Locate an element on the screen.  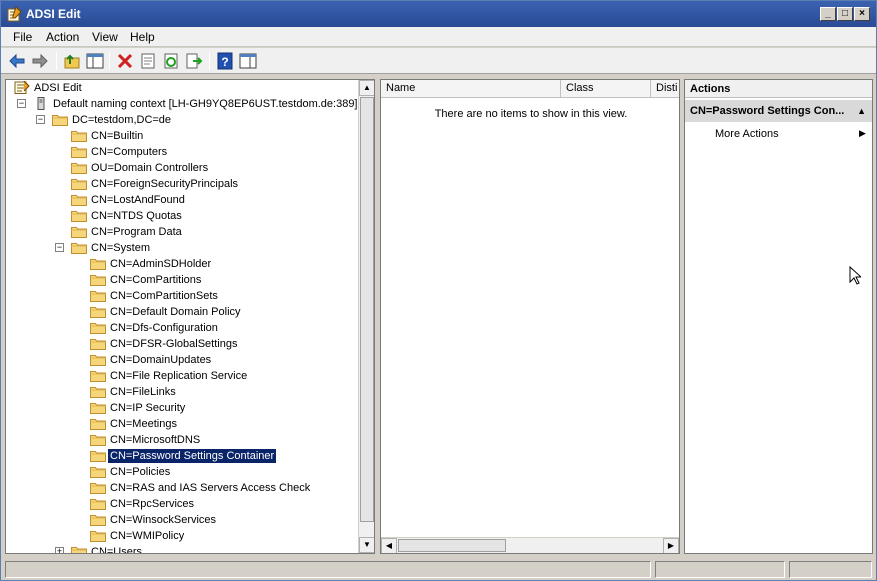
tree-item: CN=DFSR-GlobalSettings is located at coordinates (181, 344).